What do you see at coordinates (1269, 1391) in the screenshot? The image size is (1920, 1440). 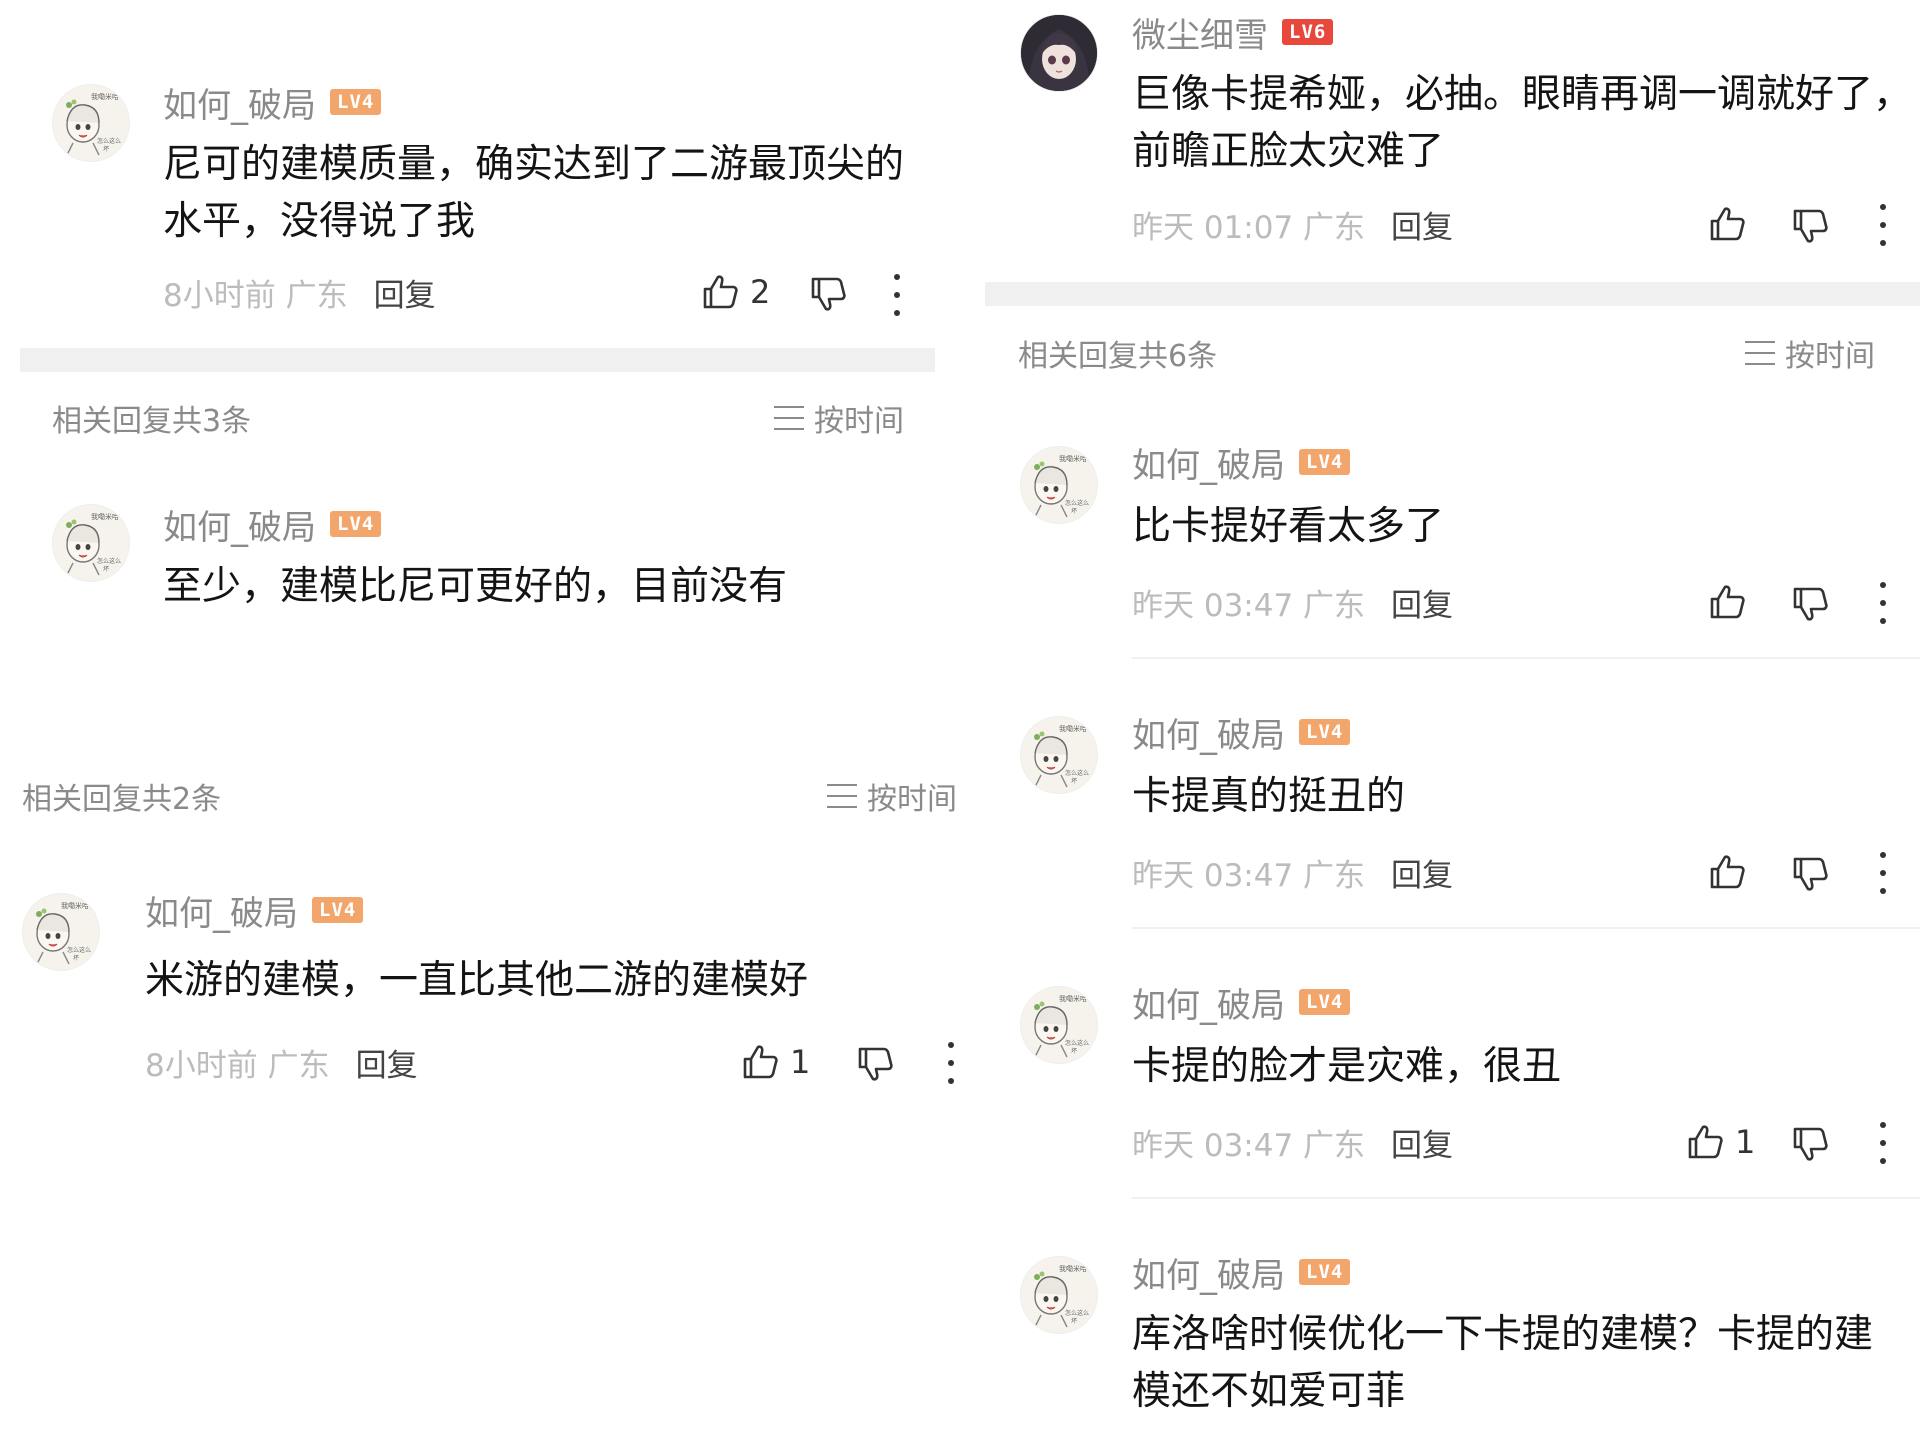 I see `comment-text-line: 模还不如爱可菲` at bounding box center [1269, 1391].